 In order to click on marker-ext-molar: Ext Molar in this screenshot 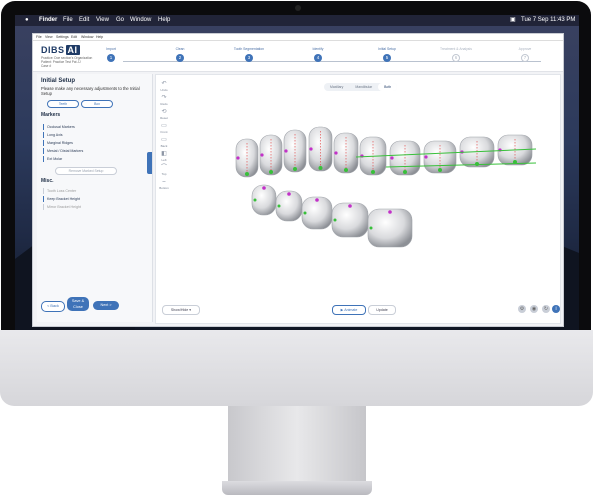, I will do `click(92, 159)`.